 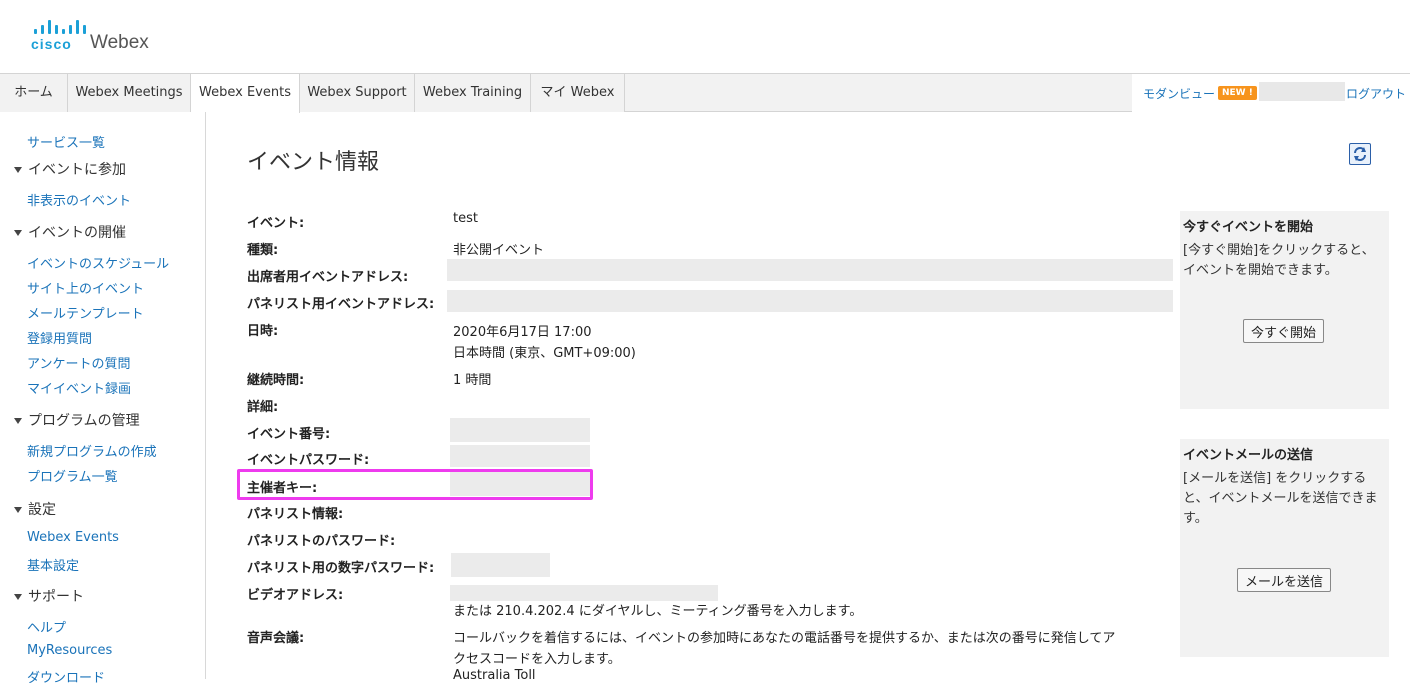 What do you see at coordinates (584, 593) in the screenshot?
I see `video-address-redacted` at bounding box center [584, 593].